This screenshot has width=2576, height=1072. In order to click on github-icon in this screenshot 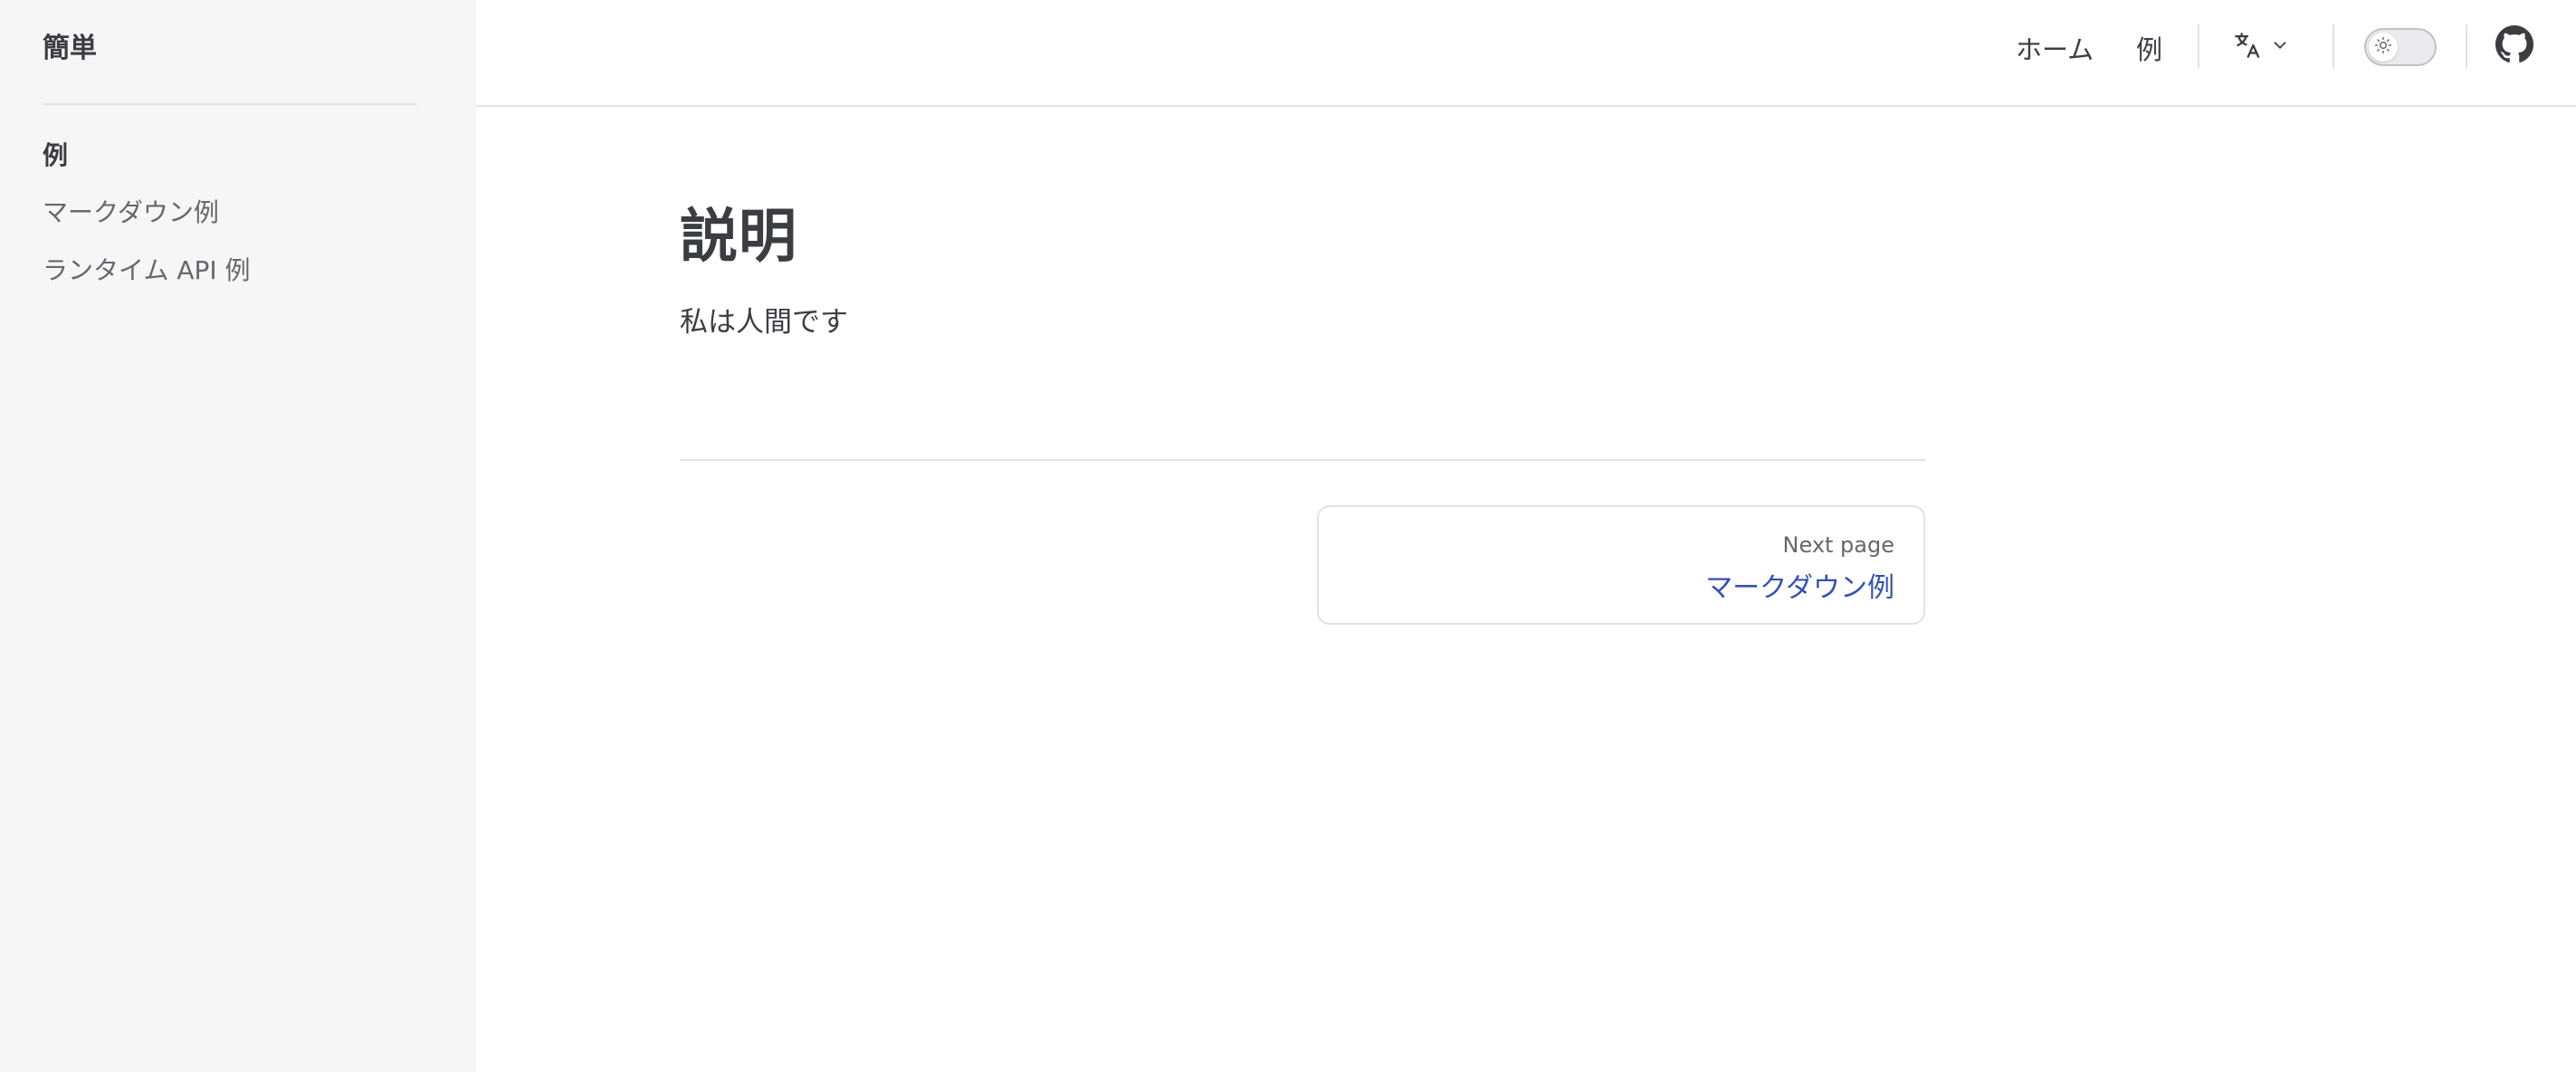, I will do `click(2514, 46)`.